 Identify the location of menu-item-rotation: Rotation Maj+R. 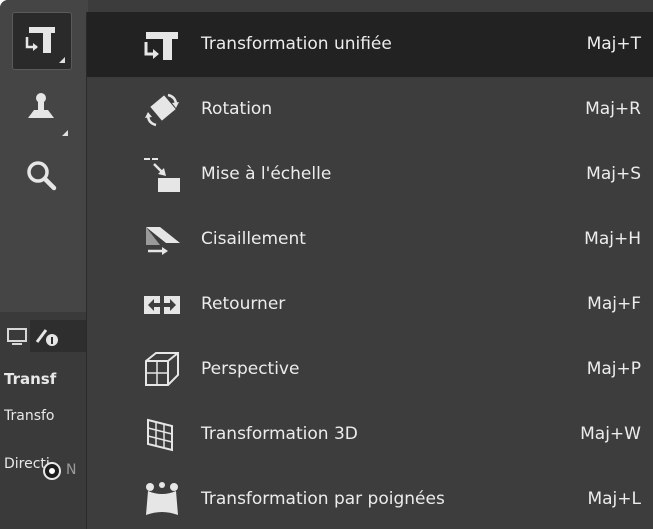
(370, 109).